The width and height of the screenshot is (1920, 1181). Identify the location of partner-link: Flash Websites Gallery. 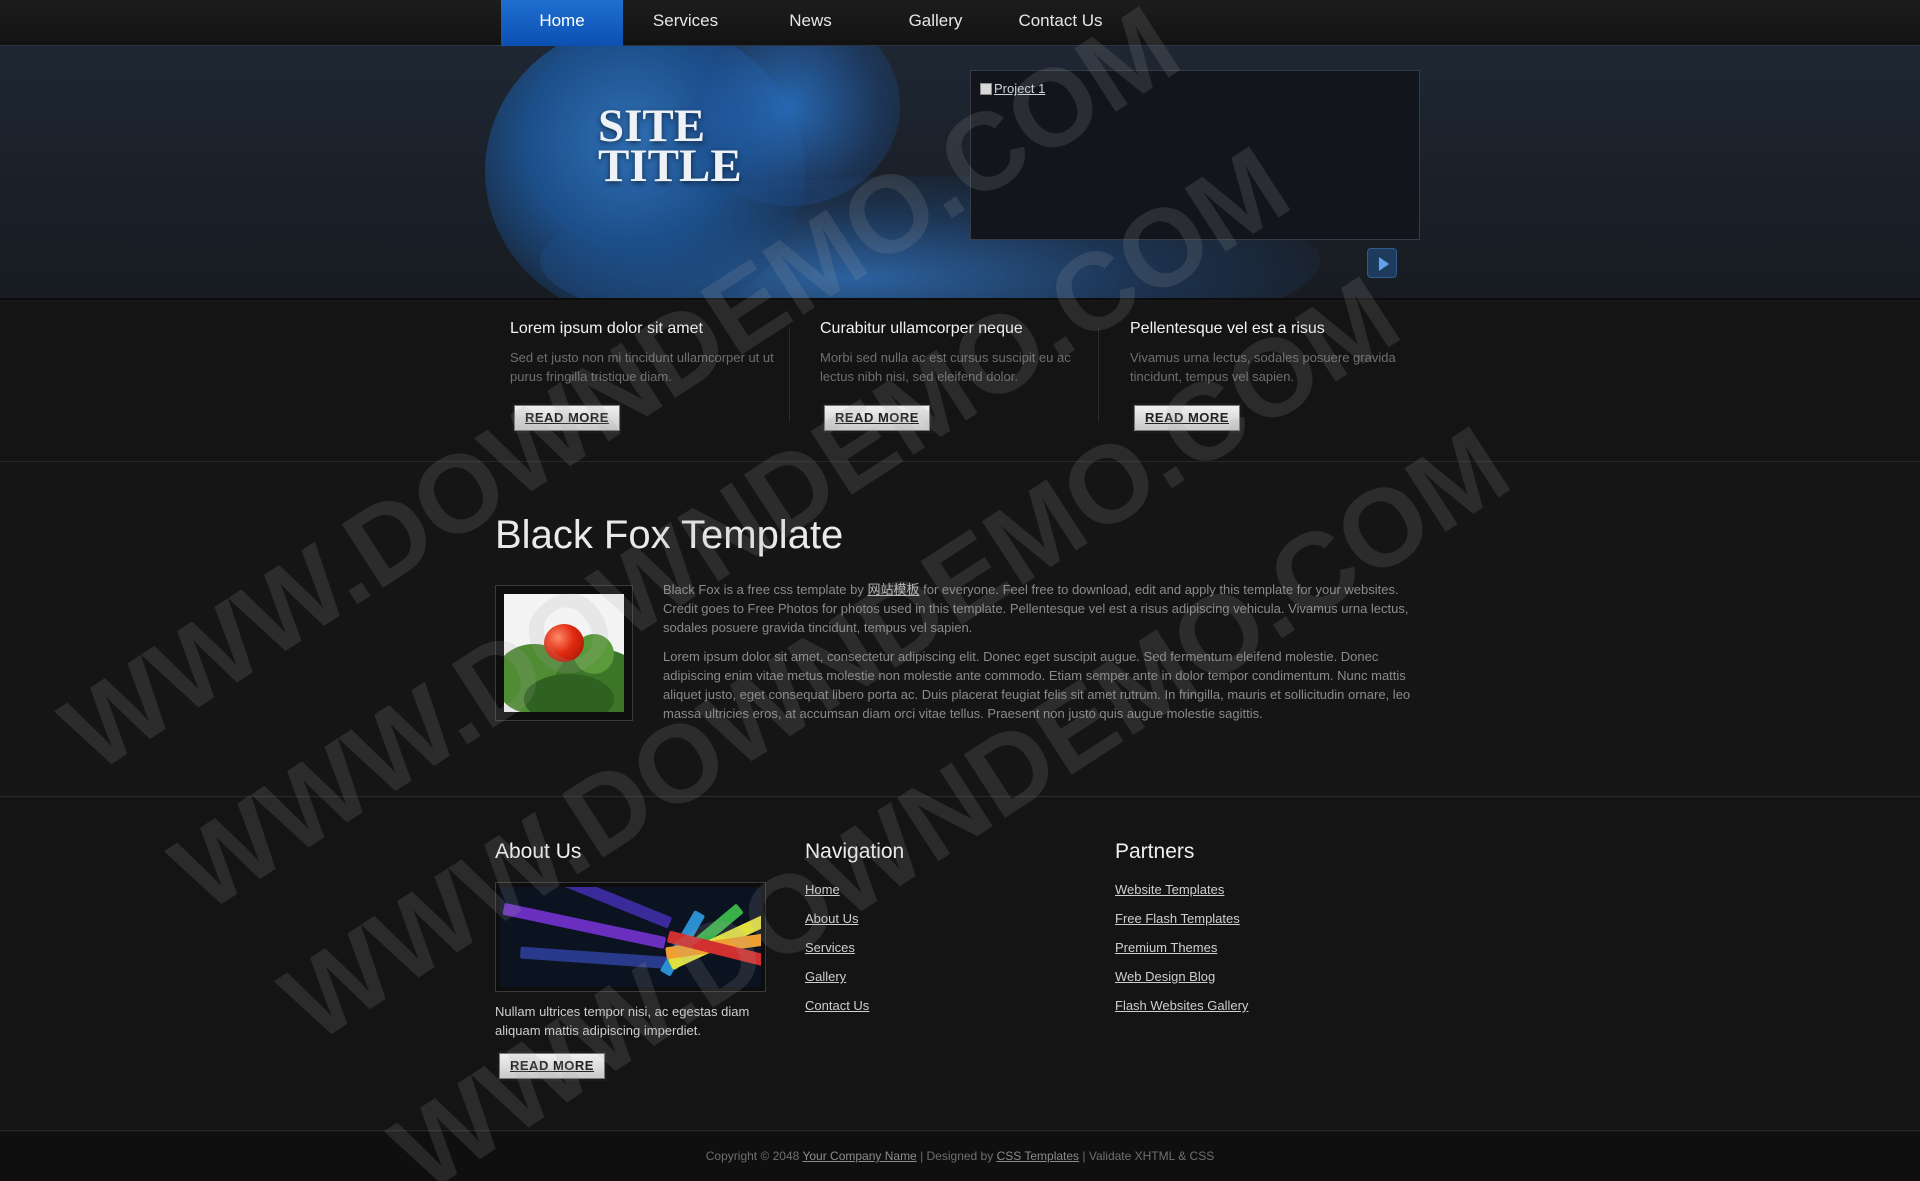
(1181, 1005).